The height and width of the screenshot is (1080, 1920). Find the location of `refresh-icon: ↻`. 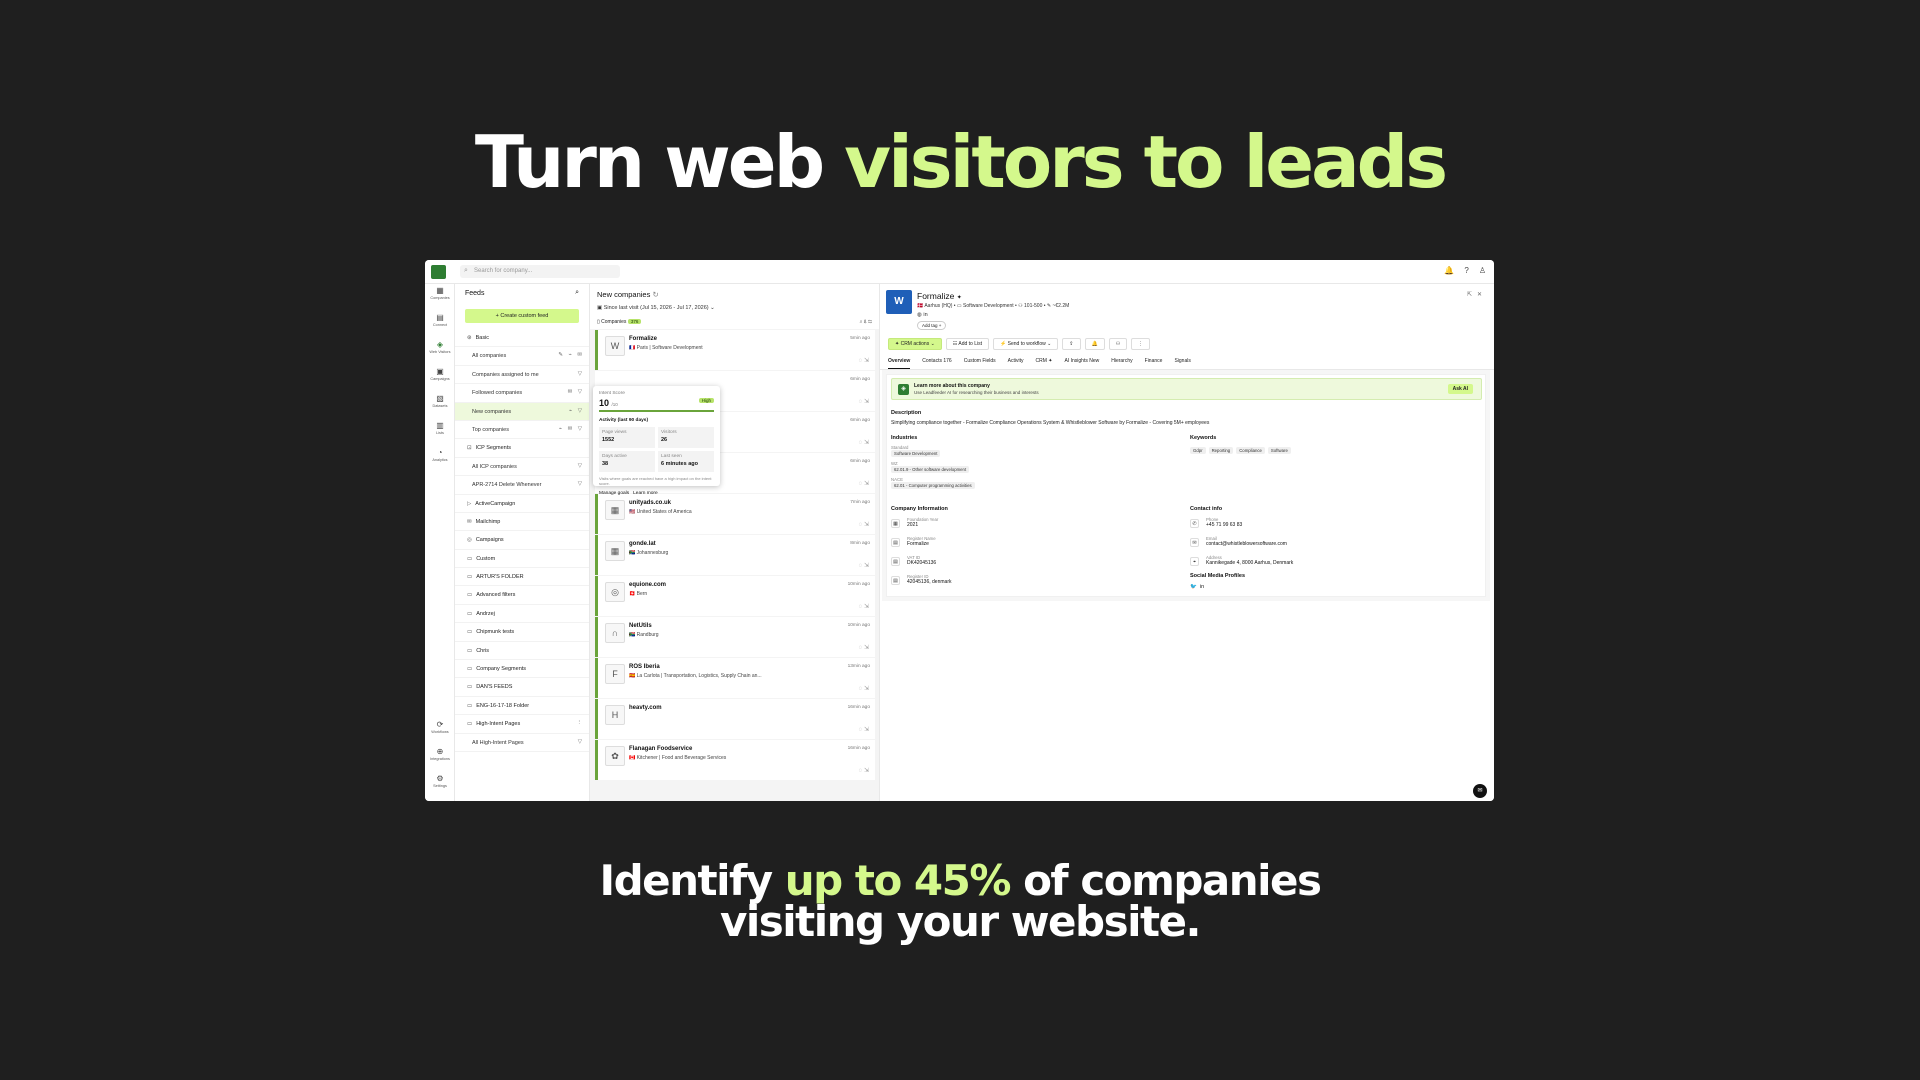

refresh-icon: ↻ is located at coordinates (655, 294).